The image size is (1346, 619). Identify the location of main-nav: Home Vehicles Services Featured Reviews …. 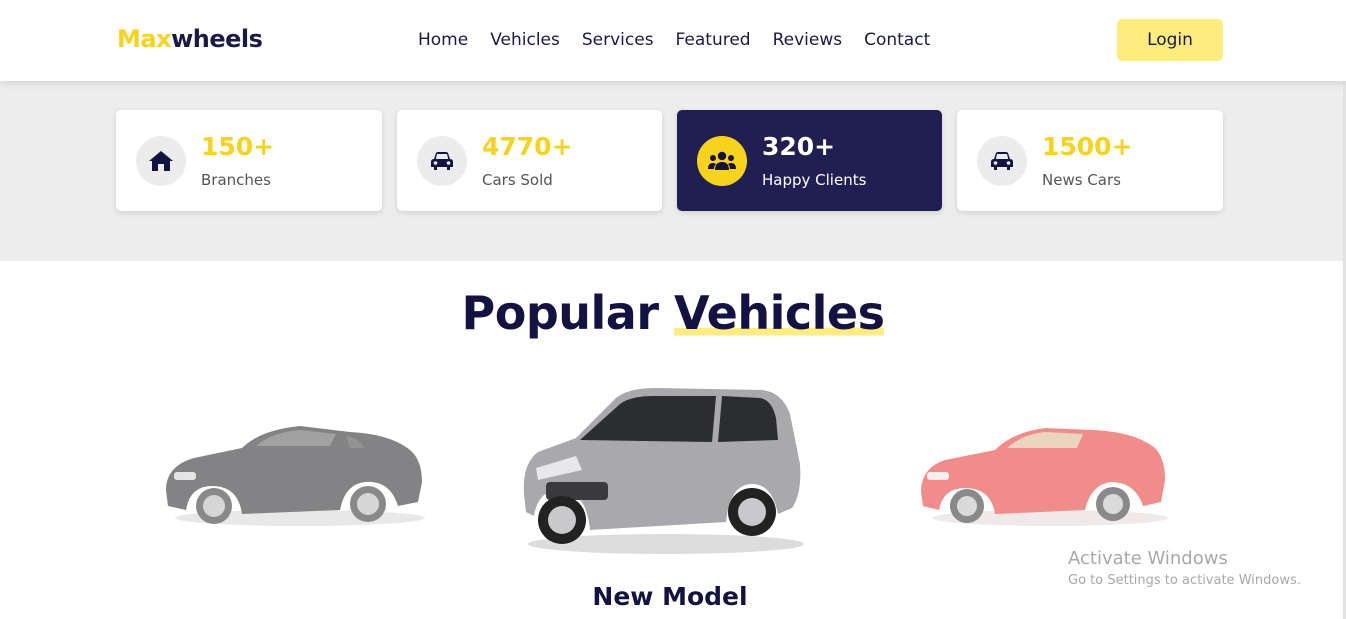
(685, 40).